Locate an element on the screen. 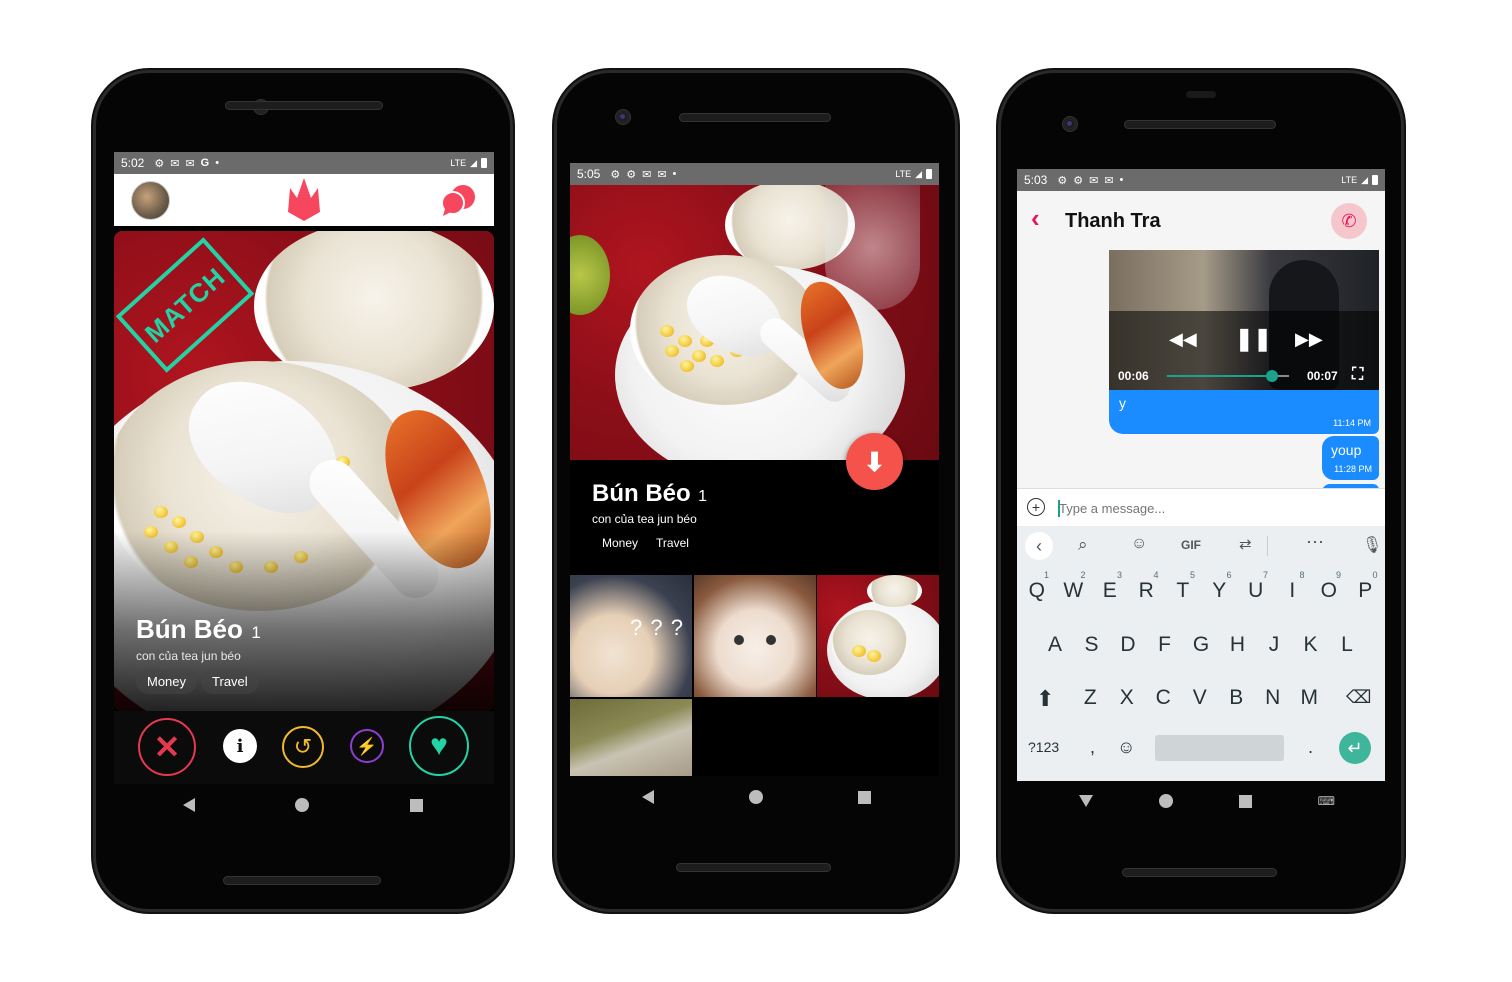 The height and width of the screenshot is (982, 1512). pause-icon: ❚❚ is located at coordinates (1253, 339).